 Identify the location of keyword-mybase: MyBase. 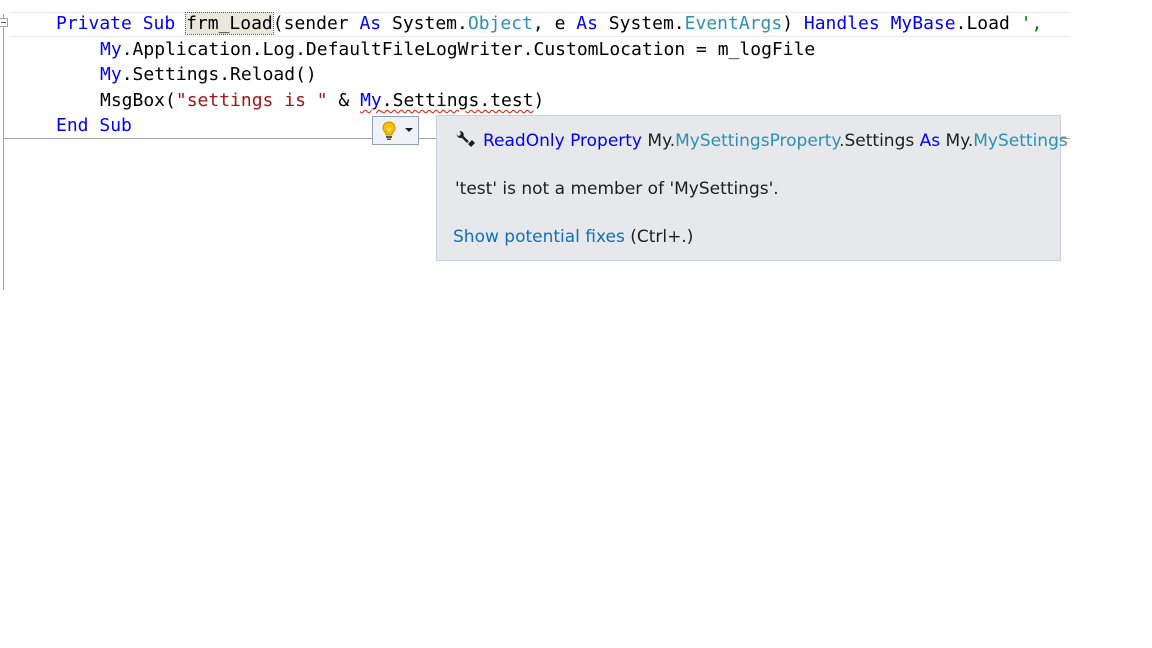
(923, 23).